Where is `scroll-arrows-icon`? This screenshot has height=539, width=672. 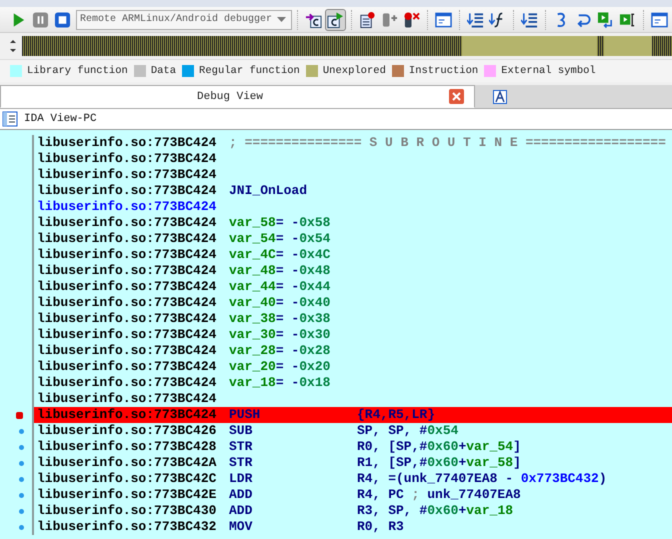 scroll-arrows-icon is located at coordinates (13, 46).